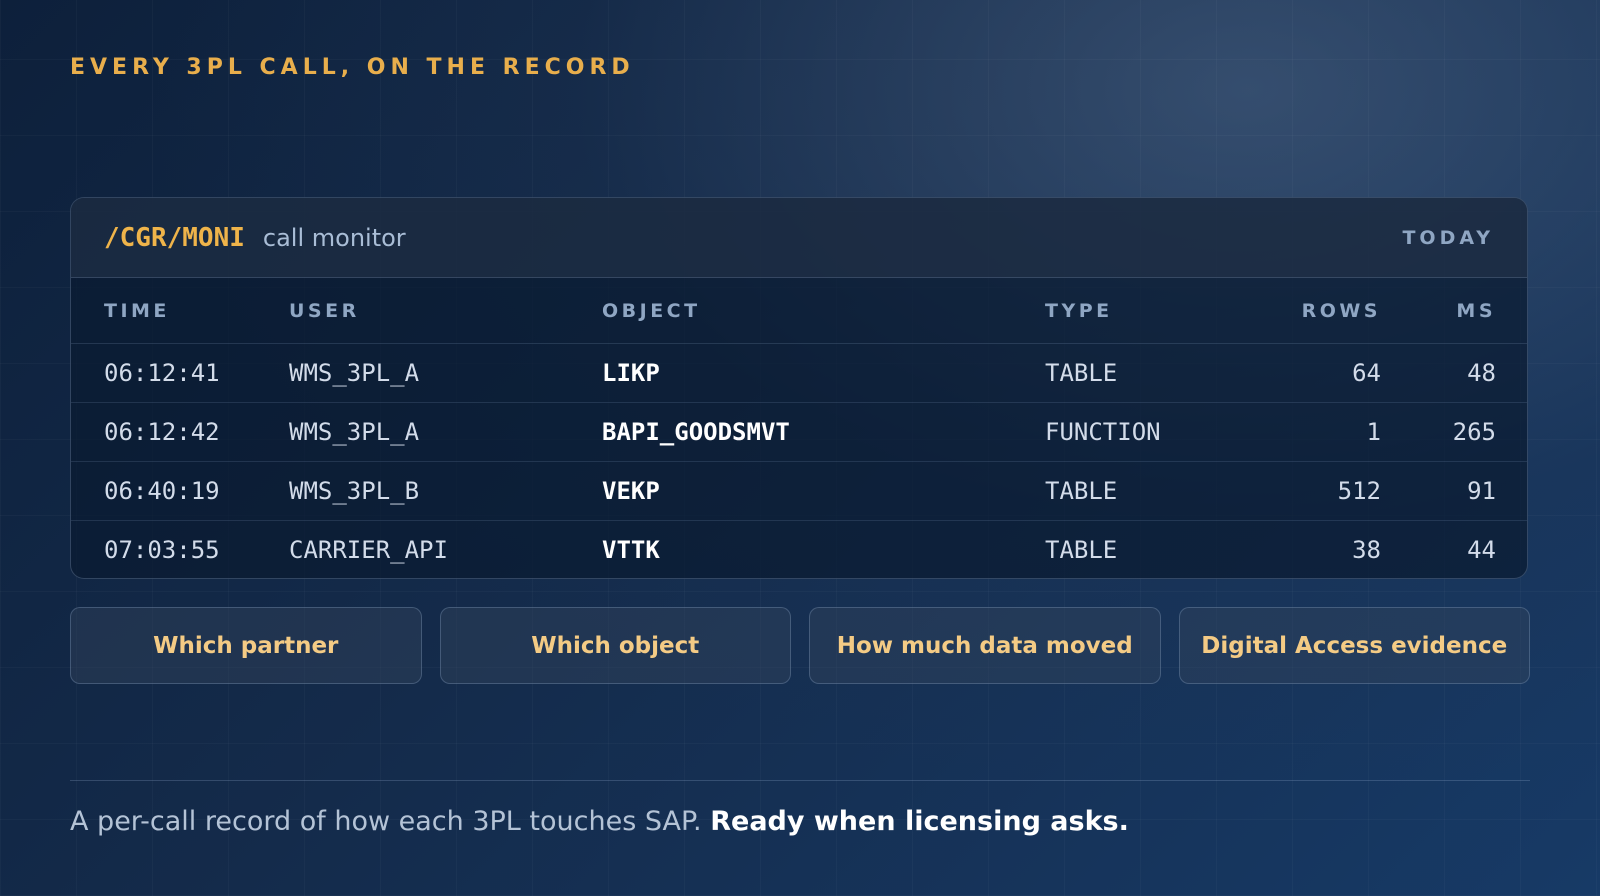 The image size is (1600, 896). Describe the element at coordinates (1313, 311) in the screenshot. I see `column-header-rows: ROWS` at that location.